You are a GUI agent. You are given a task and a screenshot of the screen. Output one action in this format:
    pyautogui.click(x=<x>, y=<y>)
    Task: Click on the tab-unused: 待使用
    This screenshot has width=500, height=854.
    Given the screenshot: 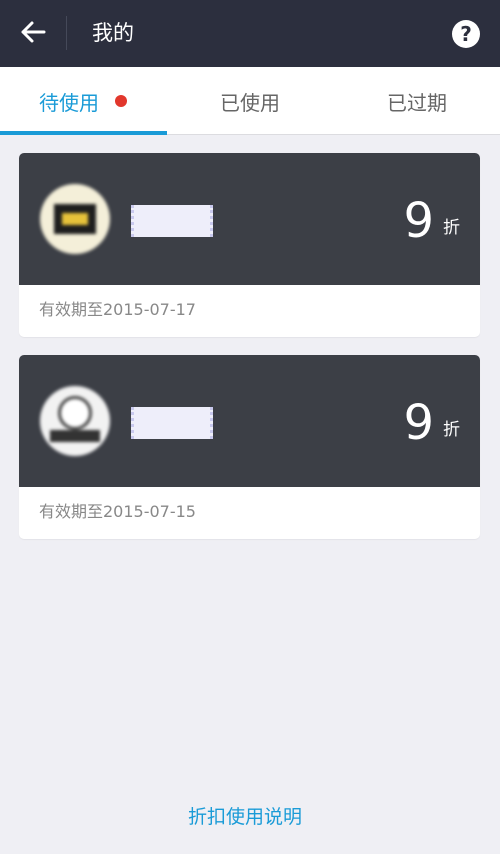 What is the action you would take?
    pyautogui.click(x=83, y=101)
    